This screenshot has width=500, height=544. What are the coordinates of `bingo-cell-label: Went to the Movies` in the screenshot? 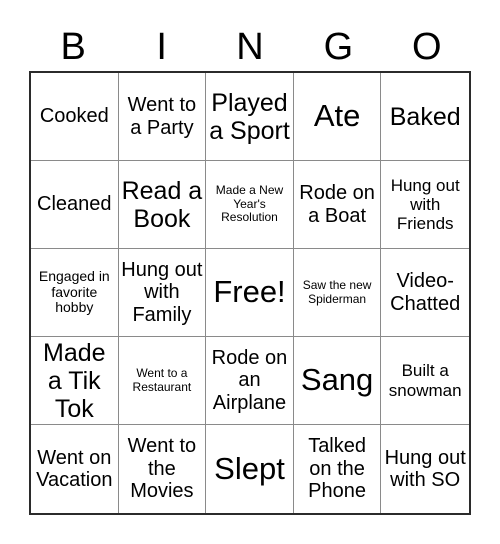 It's located at (162, 469).